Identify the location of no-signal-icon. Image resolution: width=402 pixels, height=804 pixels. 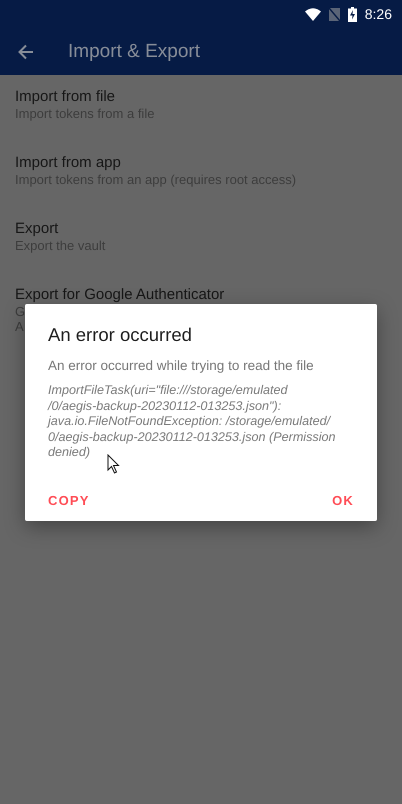
(334, 14).